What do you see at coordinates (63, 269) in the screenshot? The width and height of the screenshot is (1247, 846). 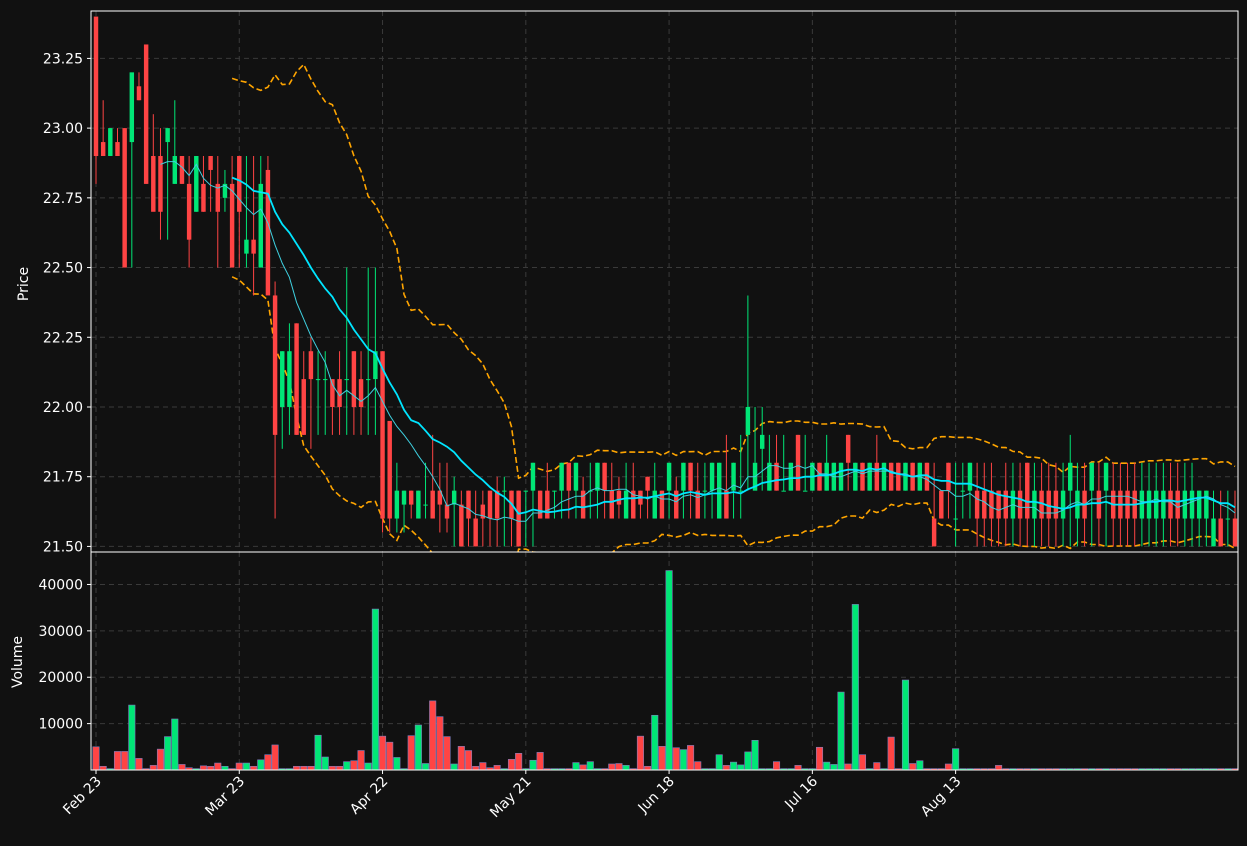 I see `price-tick-label: 22.50` at bounding box center [63, 269].